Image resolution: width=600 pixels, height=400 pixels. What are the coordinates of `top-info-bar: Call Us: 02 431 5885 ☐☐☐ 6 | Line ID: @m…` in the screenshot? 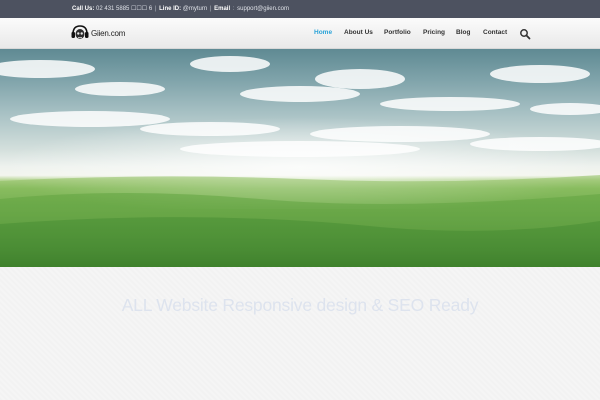 It's located at (300, 9).